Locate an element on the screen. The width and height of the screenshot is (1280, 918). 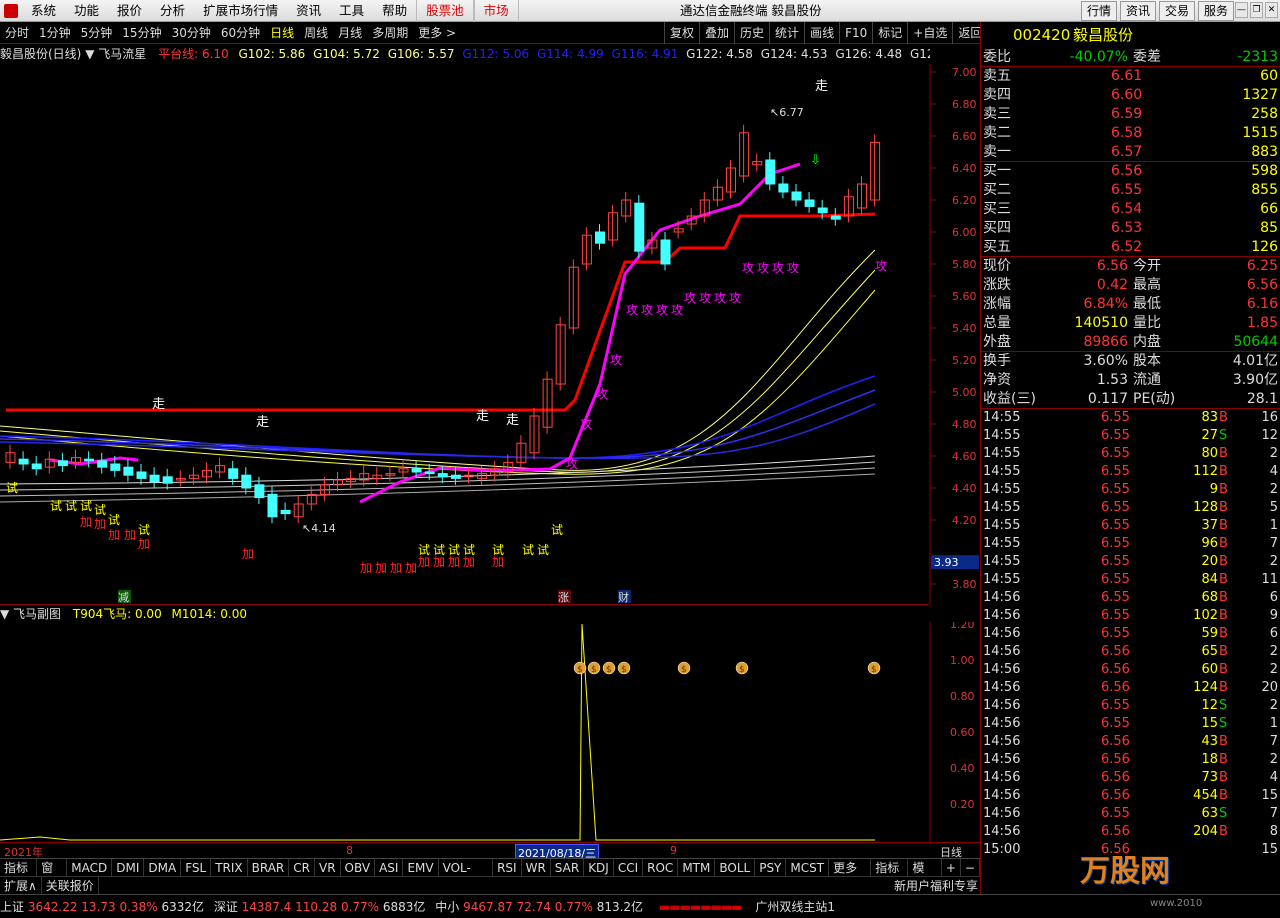
indicator-tab-2: MACD is located at coordinates (90, 867).